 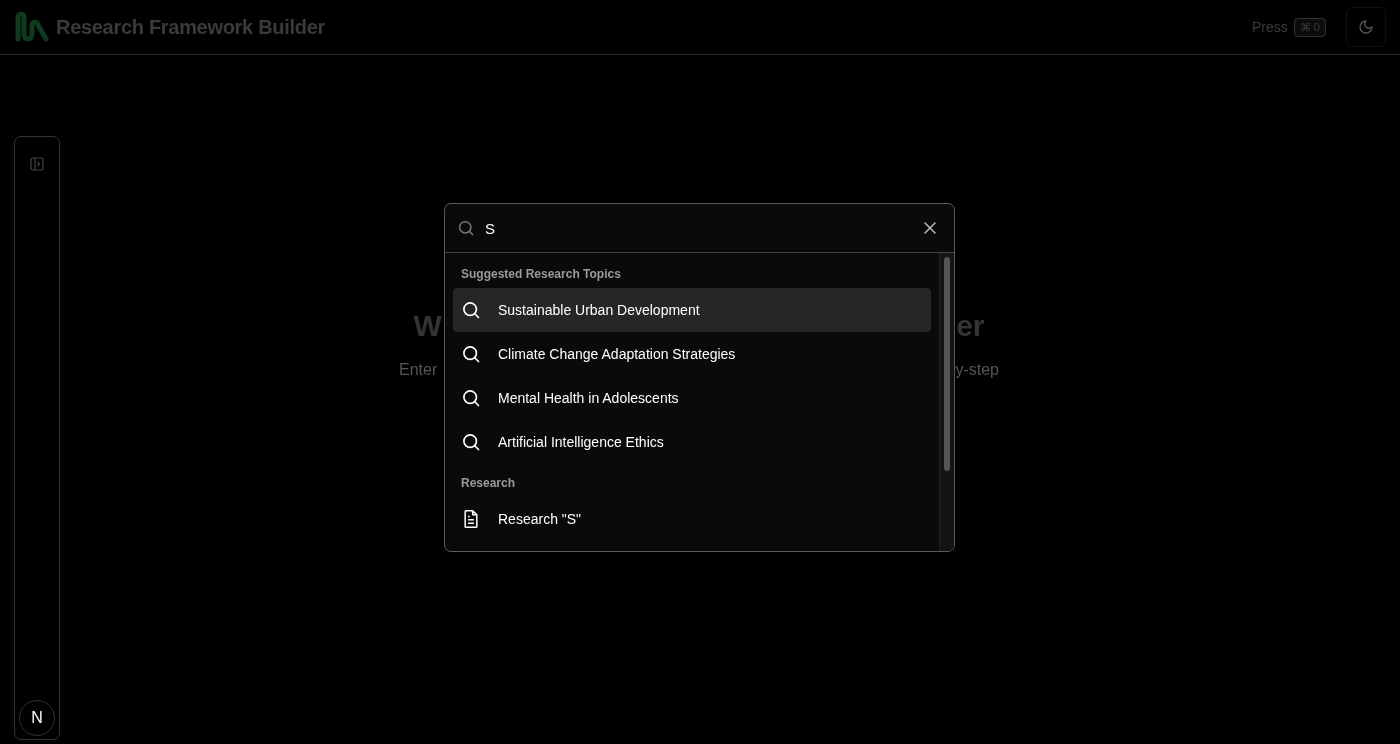 I want to click on suggestion-item: Research "S", so click(x=692, y=519).